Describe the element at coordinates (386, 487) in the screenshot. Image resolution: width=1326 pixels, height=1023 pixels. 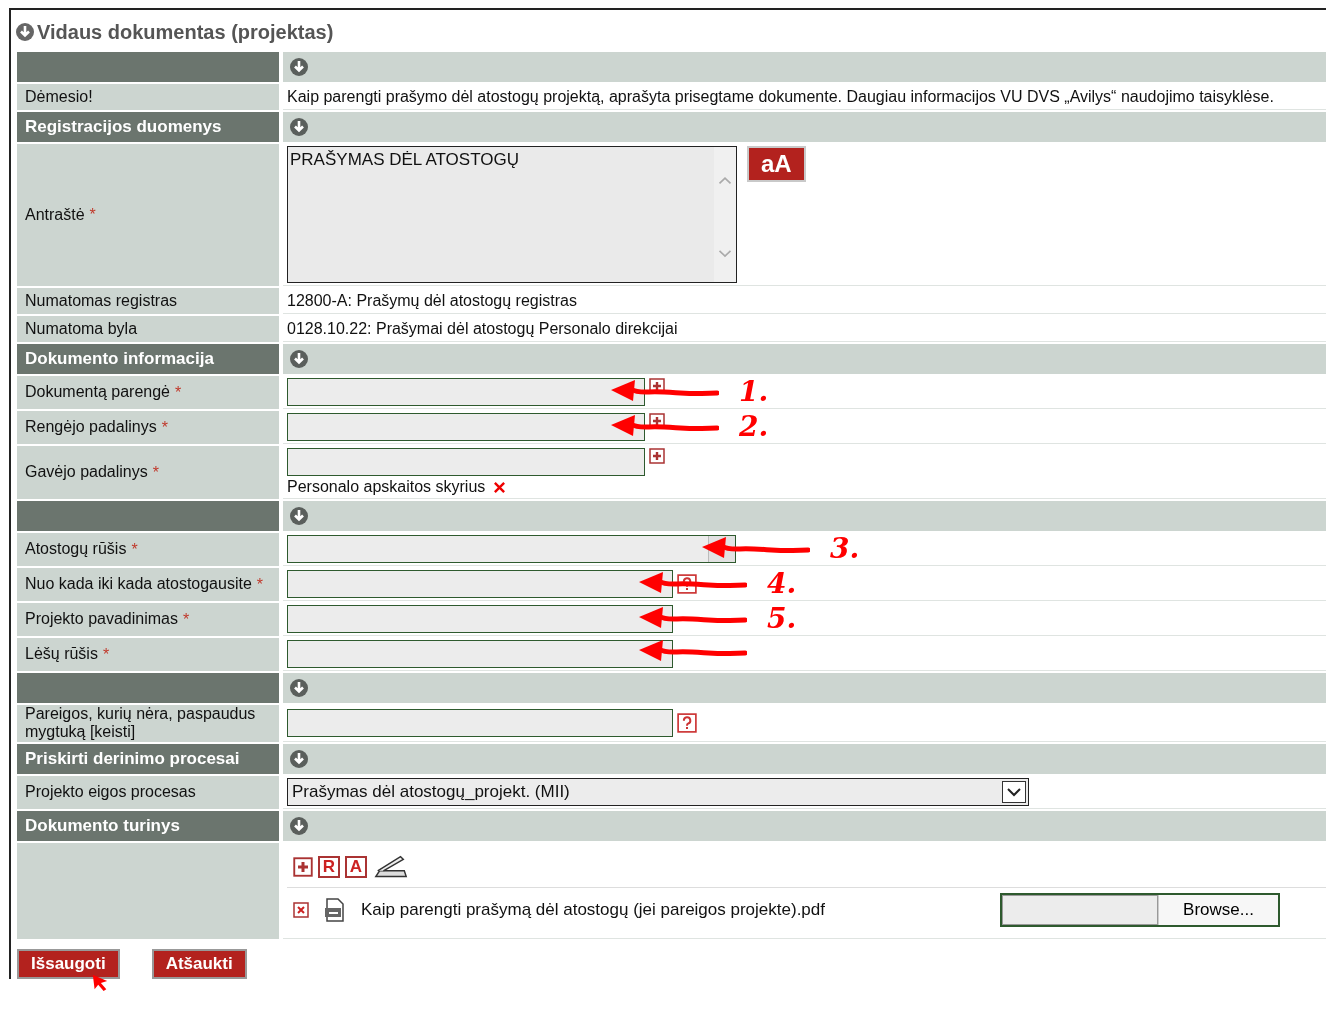
I see `selected-unit: Personalo apskaitos skyrius` at that location.